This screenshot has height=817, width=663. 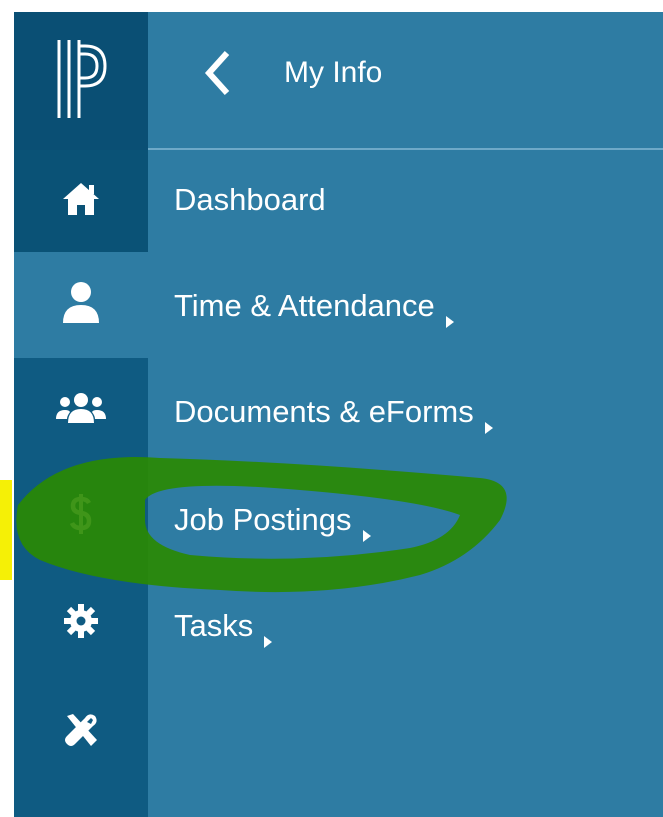 I want to click on menu-item-label: Dashboard, so click(x=250, y=199).